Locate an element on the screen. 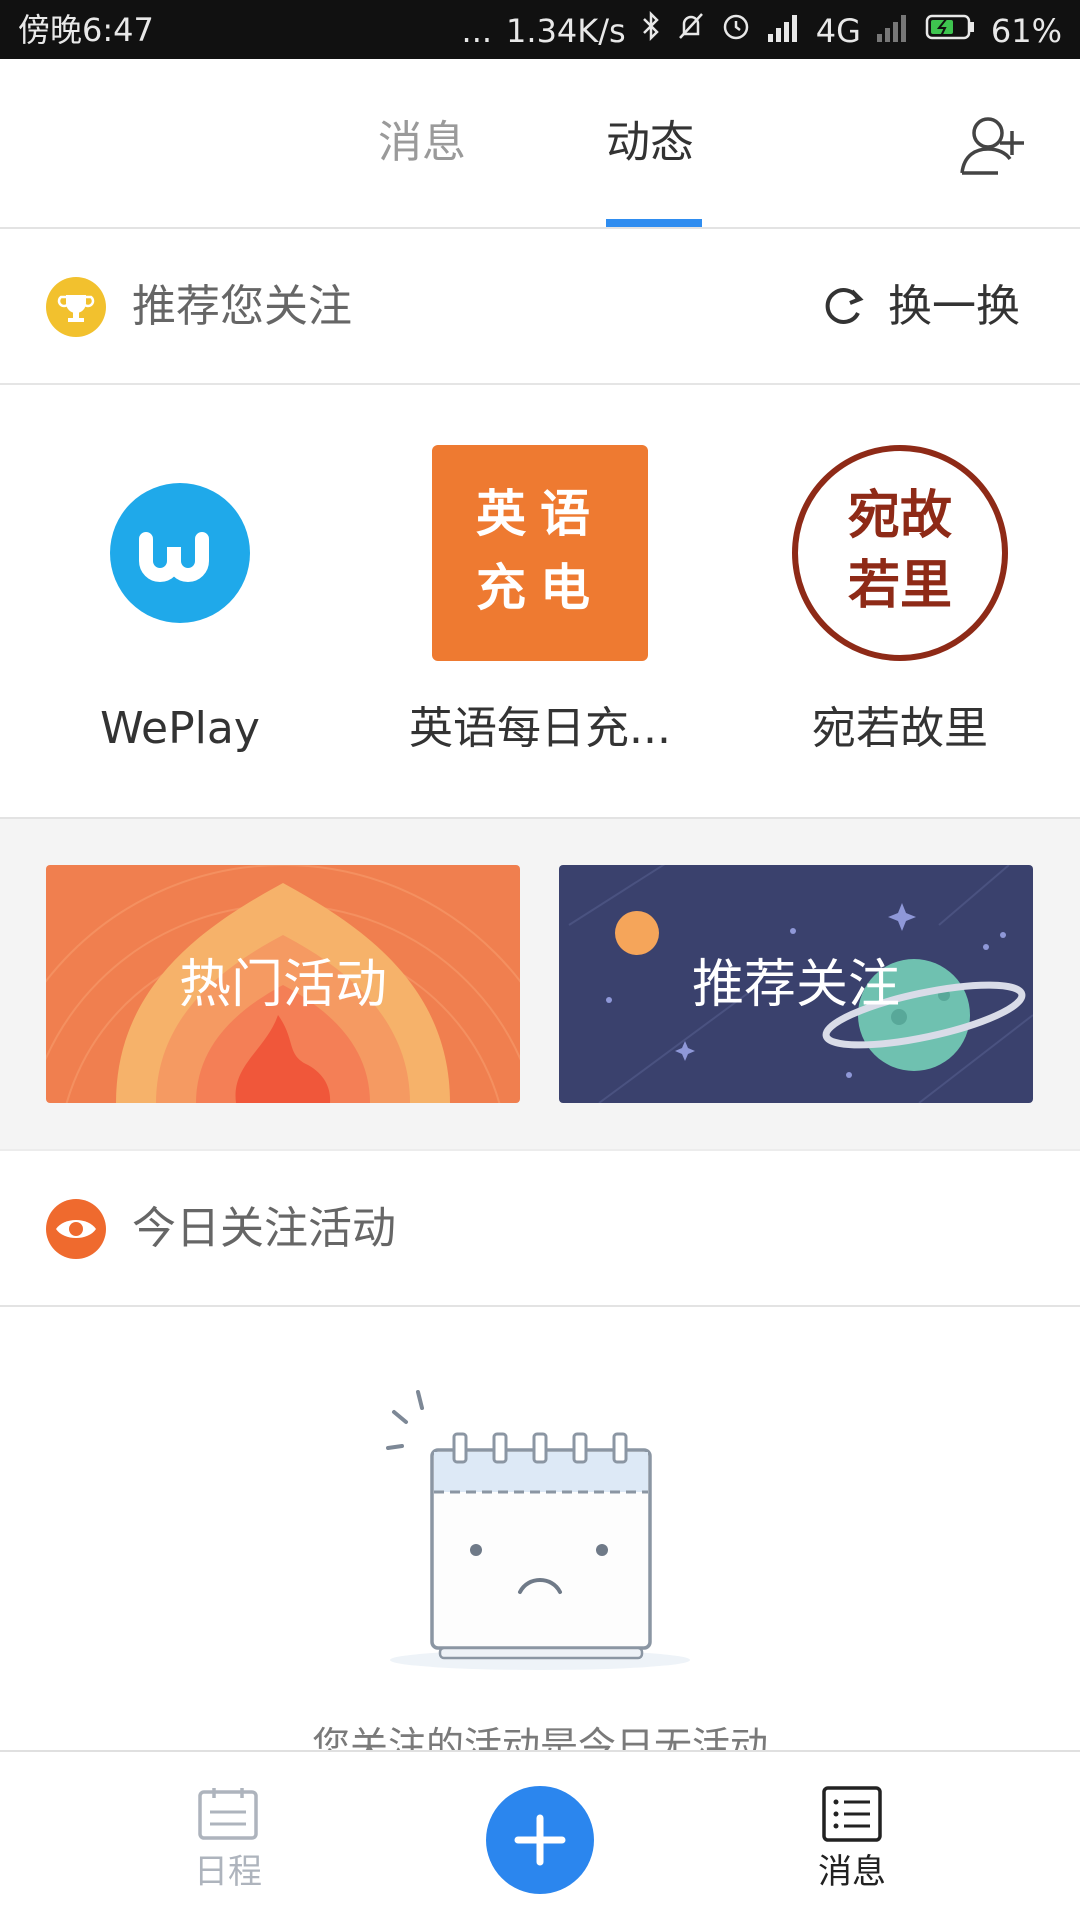 The image size is (1080, 1922). signal-weak-icon is located at coordinates (893, 31).